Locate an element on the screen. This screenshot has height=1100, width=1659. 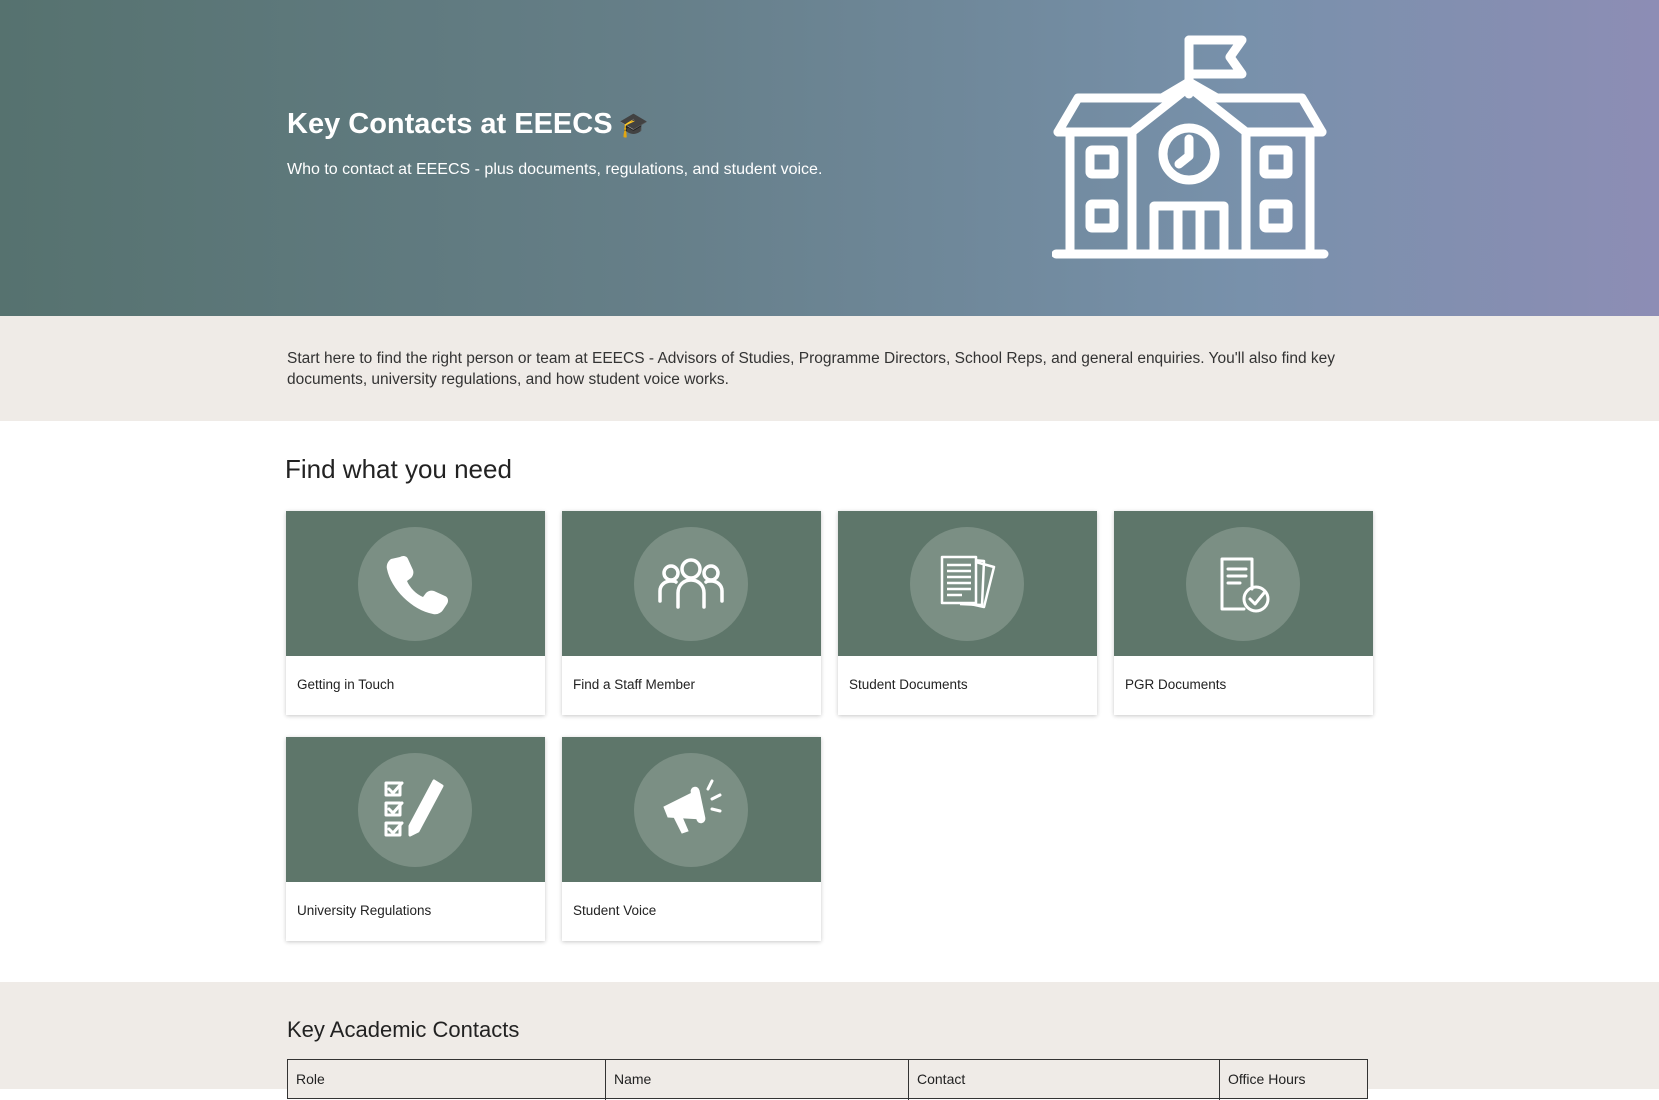
people-group-icon is located at coordinates (691, 583).